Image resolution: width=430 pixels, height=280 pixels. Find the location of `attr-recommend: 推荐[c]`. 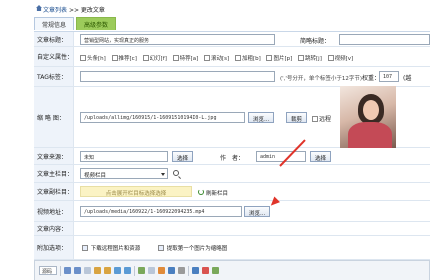

attr-recommend: 推荐[c] is located at coordinates (124, 58).